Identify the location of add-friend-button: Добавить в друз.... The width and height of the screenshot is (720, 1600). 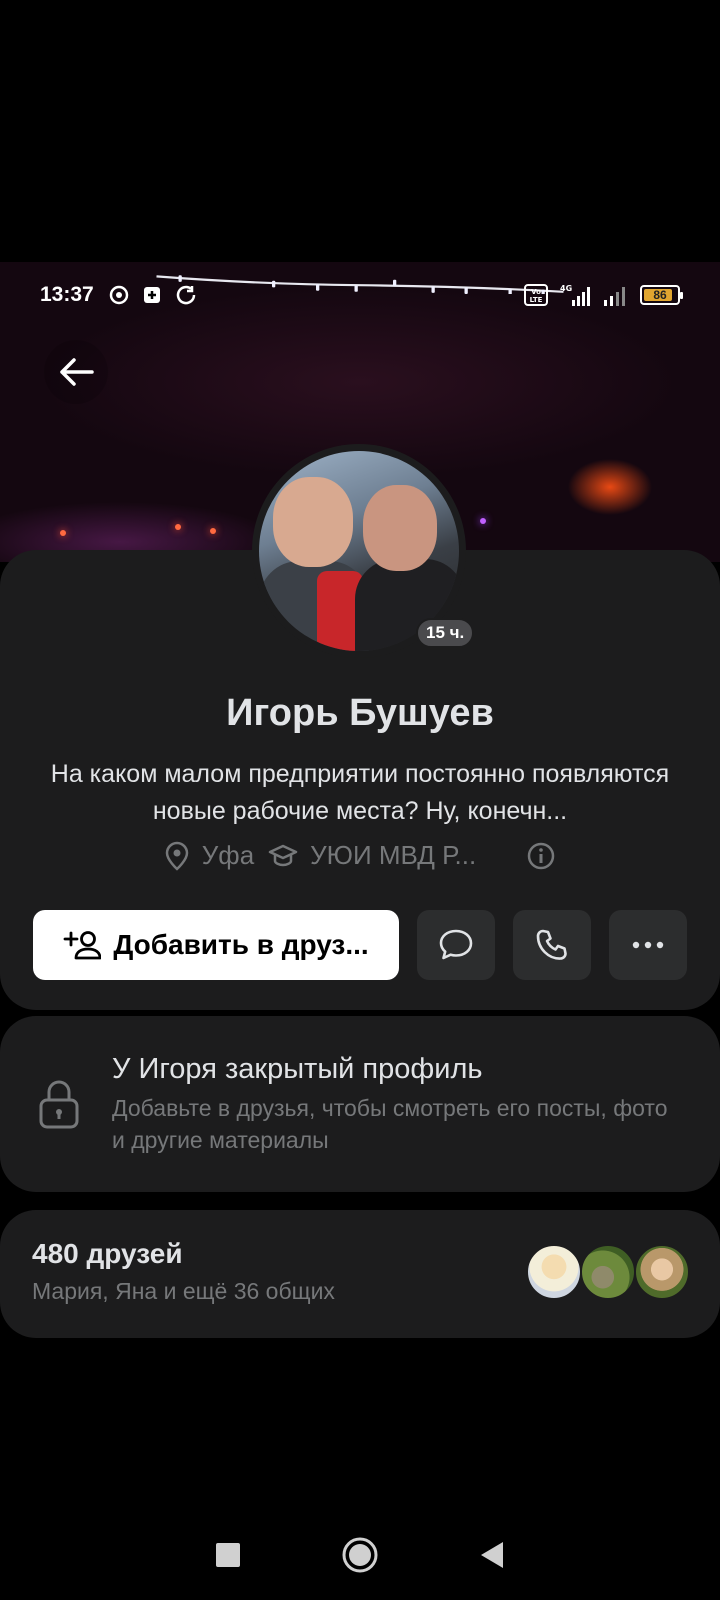
(216, 945).